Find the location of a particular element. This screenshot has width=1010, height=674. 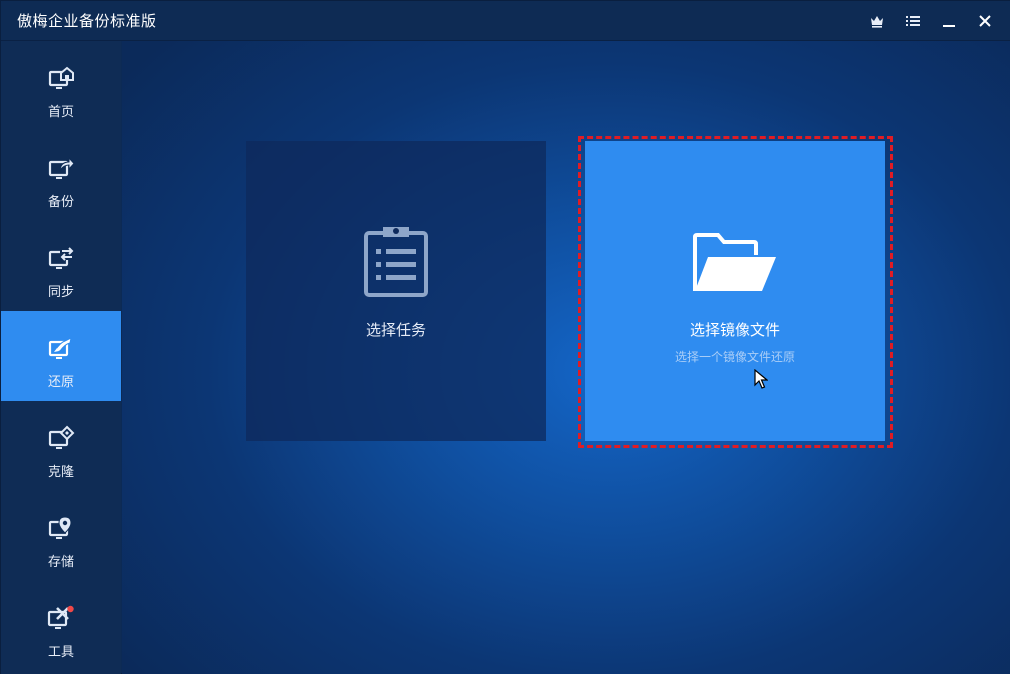

app-title: 傲梅企业备份标准版 is located at coordinates (87, 21).